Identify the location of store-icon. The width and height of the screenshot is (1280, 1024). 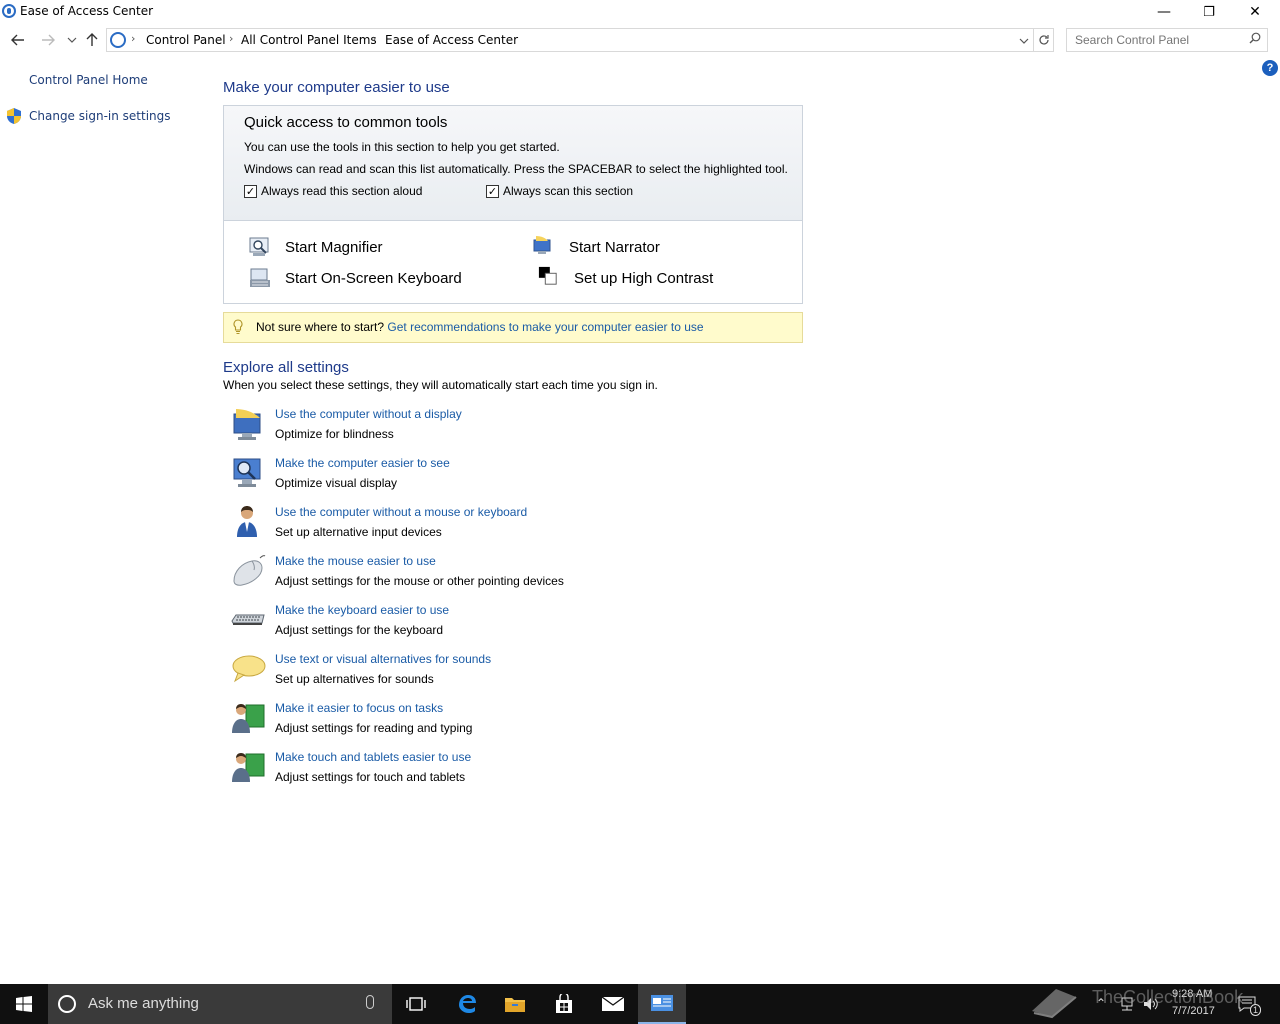
(564, 1003).